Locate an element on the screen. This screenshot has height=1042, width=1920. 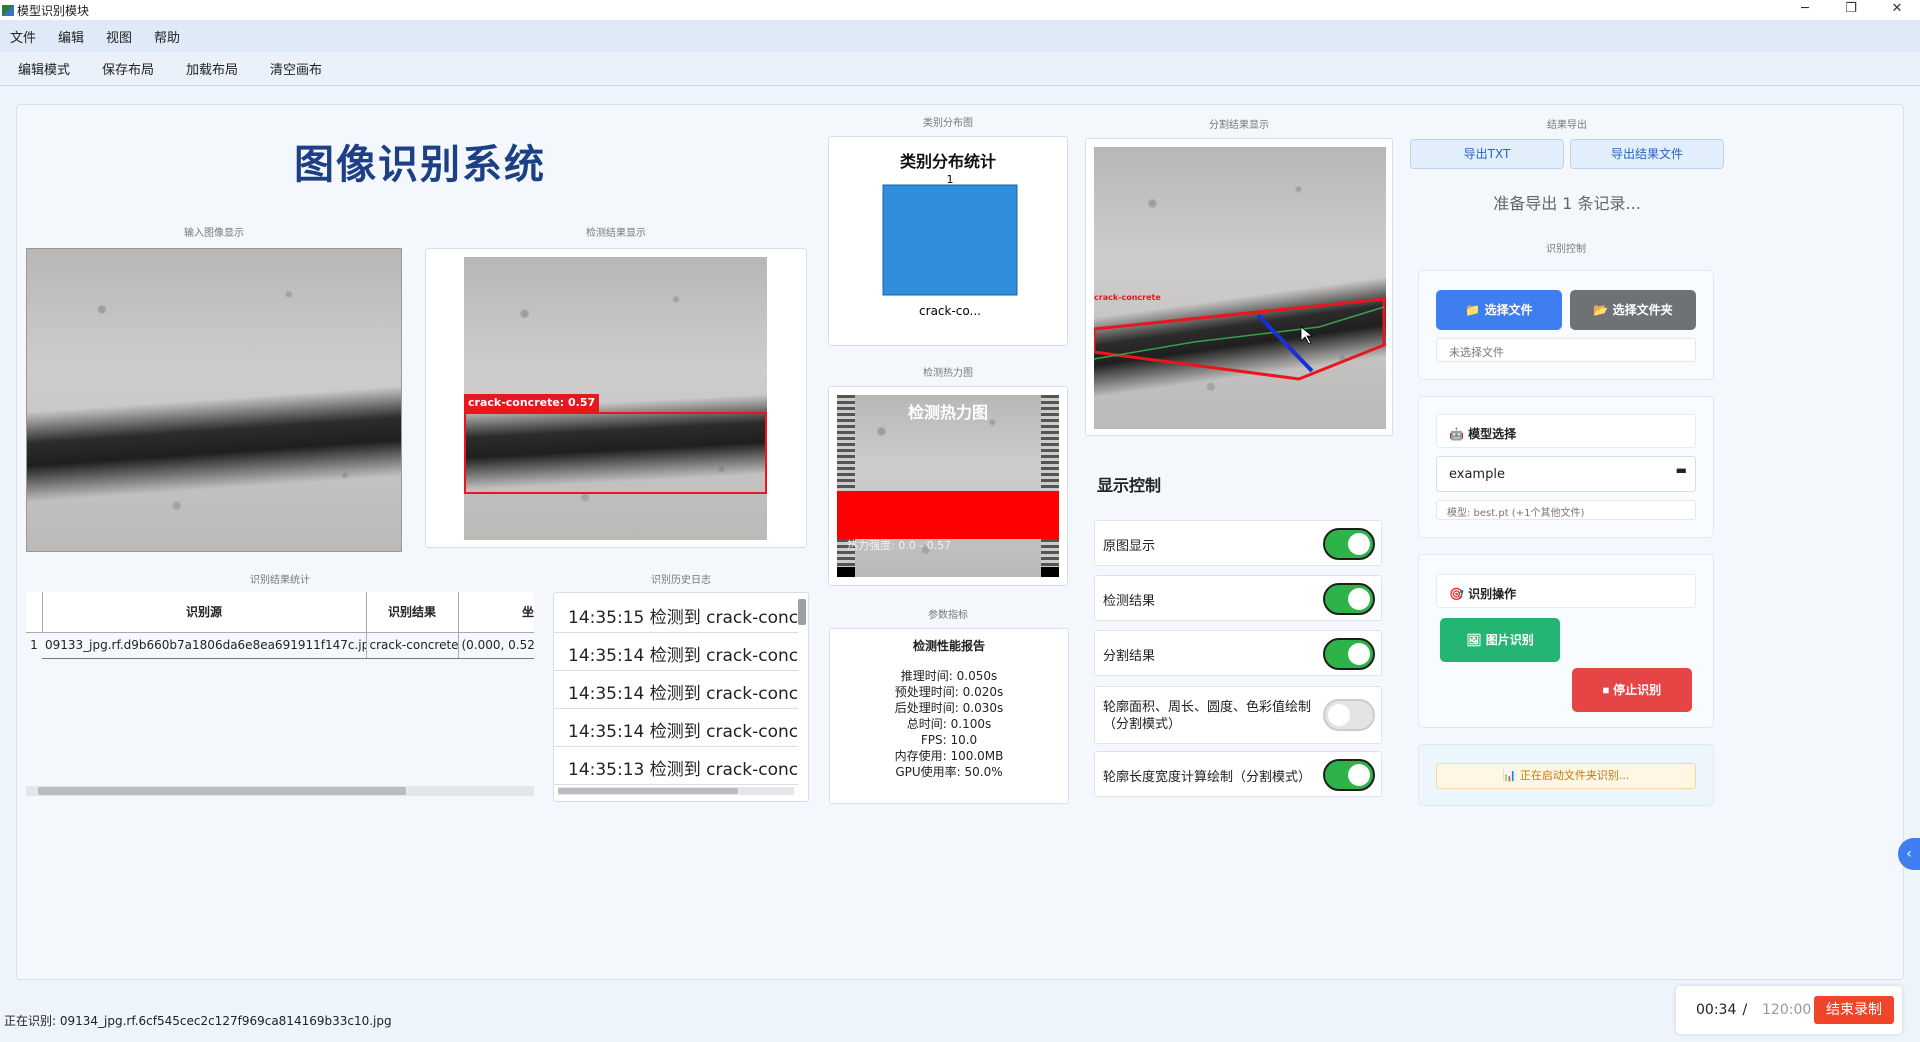
toggle-contour-area-switch is located at coordinates (1349, 715).